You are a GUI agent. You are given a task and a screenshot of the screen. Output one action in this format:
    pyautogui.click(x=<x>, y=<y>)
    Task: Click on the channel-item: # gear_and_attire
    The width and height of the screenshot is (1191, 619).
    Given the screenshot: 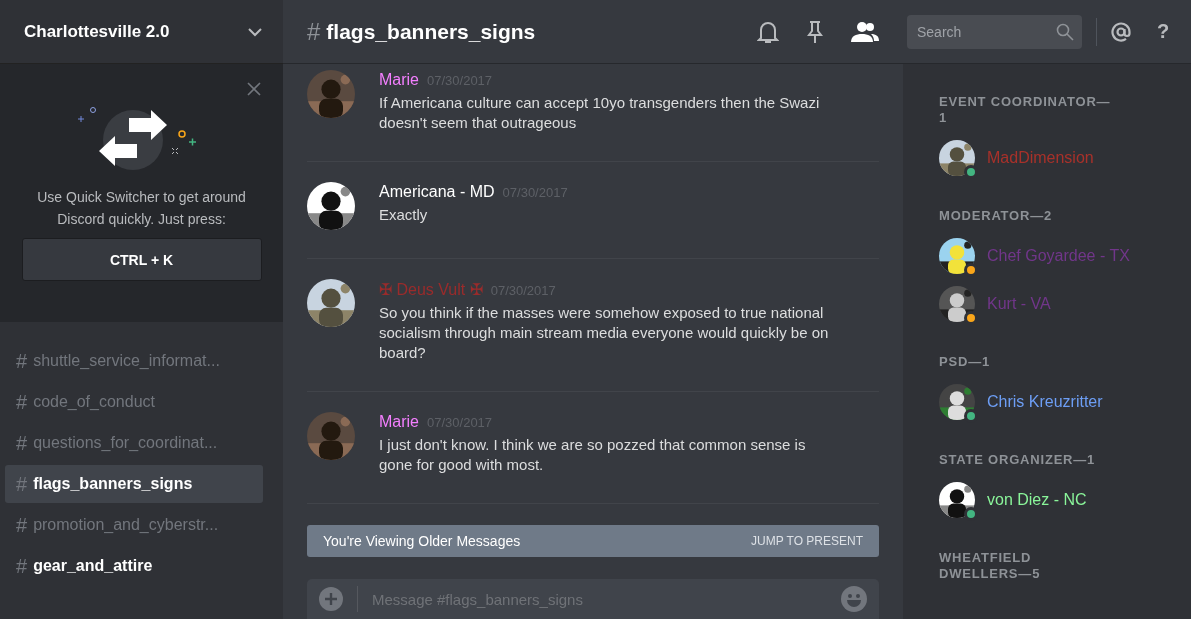 What is the action you would take?
    pyautogui.click(x=134, y=566)
    